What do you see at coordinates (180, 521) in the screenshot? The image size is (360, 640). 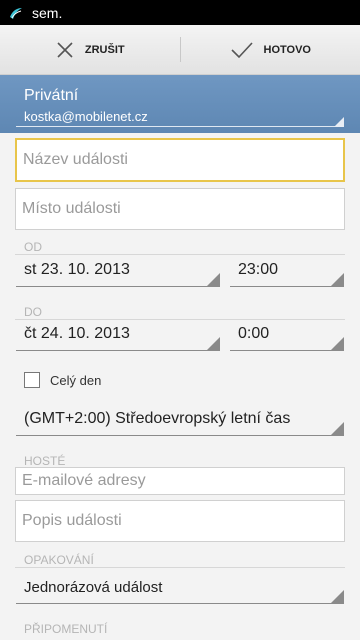 I see `event-description-input: Popis události` at bounding box center [180, 521].